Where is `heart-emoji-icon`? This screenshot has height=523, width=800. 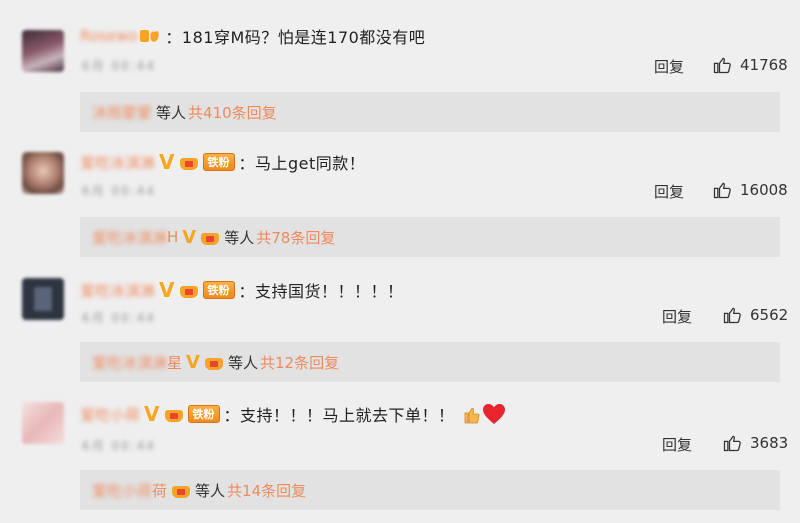 heart-emoji-icon is located at coordinates (494, 414).